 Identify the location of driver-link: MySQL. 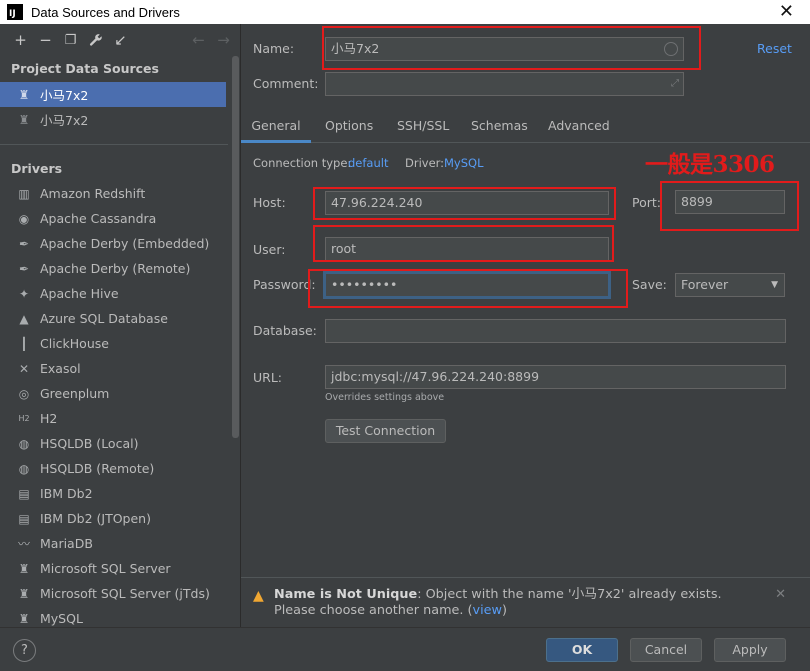
(464, 163).